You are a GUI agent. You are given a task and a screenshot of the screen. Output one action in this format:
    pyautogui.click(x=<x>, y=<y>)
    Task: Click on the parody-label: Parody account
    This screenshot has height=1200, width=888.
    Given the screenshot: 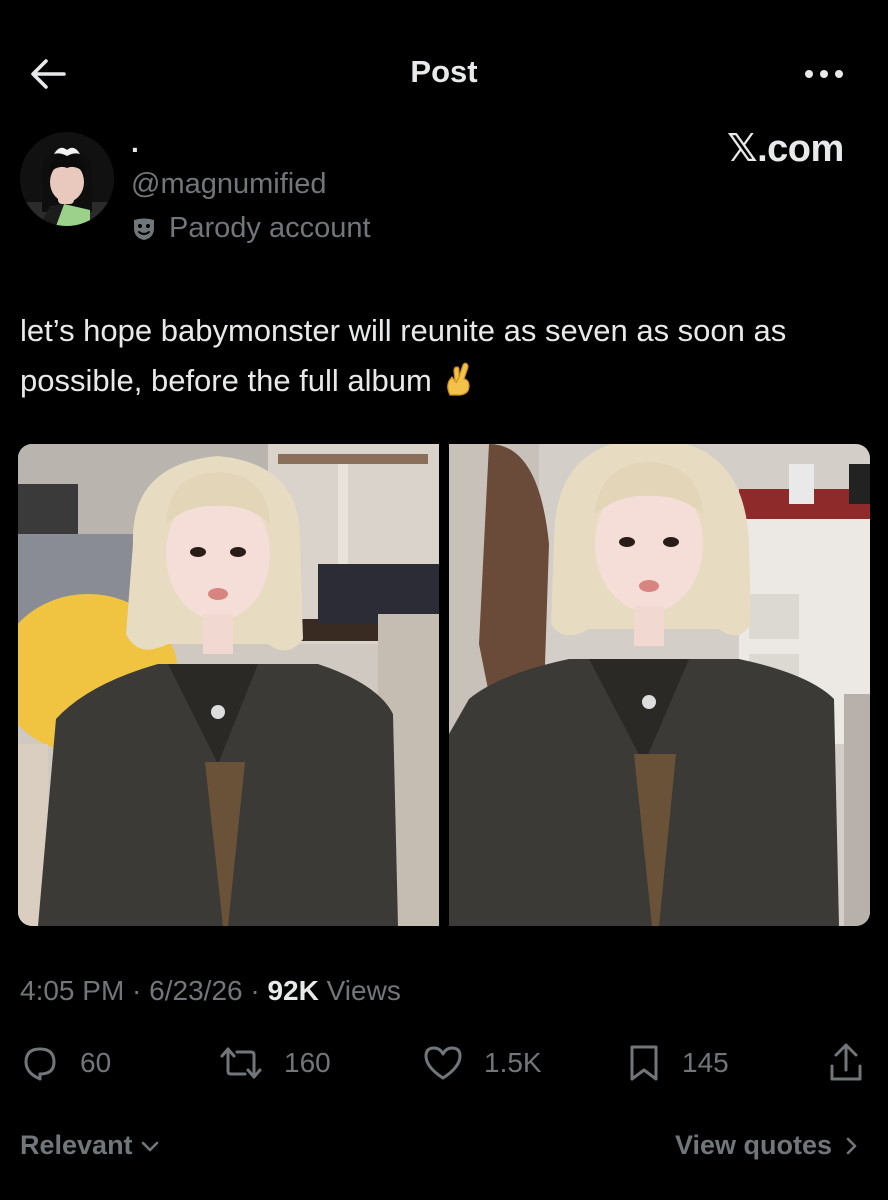 What is the action you would take?
    pyautogui.click(x=251, y=228)
    